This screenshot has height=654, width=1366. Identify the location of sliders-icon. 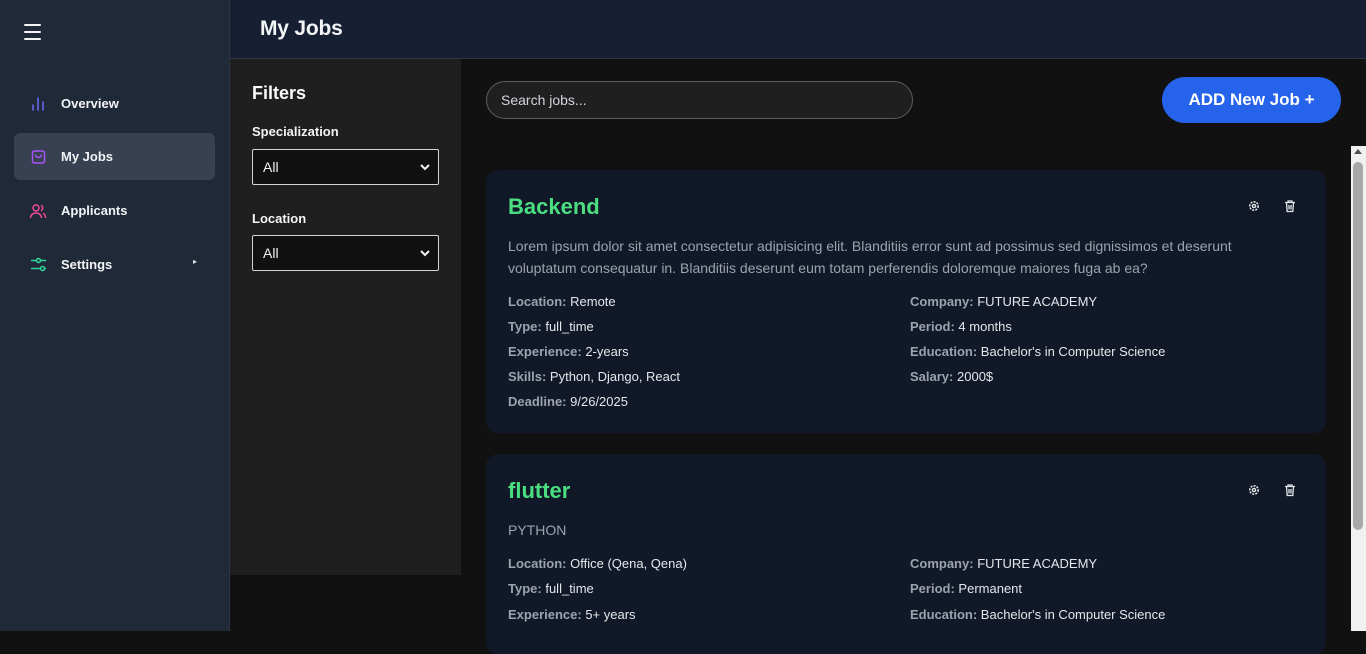
(38, 265).